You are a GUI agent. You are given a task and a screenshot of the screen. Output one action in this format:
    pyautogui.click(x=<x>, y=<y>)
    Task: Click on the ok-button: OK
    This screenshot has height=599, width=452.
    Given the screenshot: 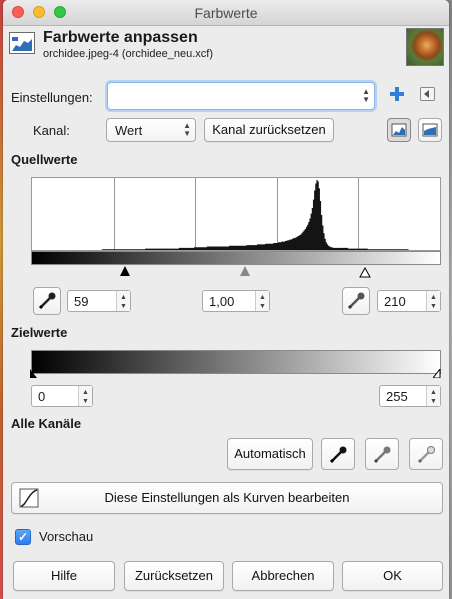 What is the action you would take?
    pyautogui.click(x=392, y=576)
    